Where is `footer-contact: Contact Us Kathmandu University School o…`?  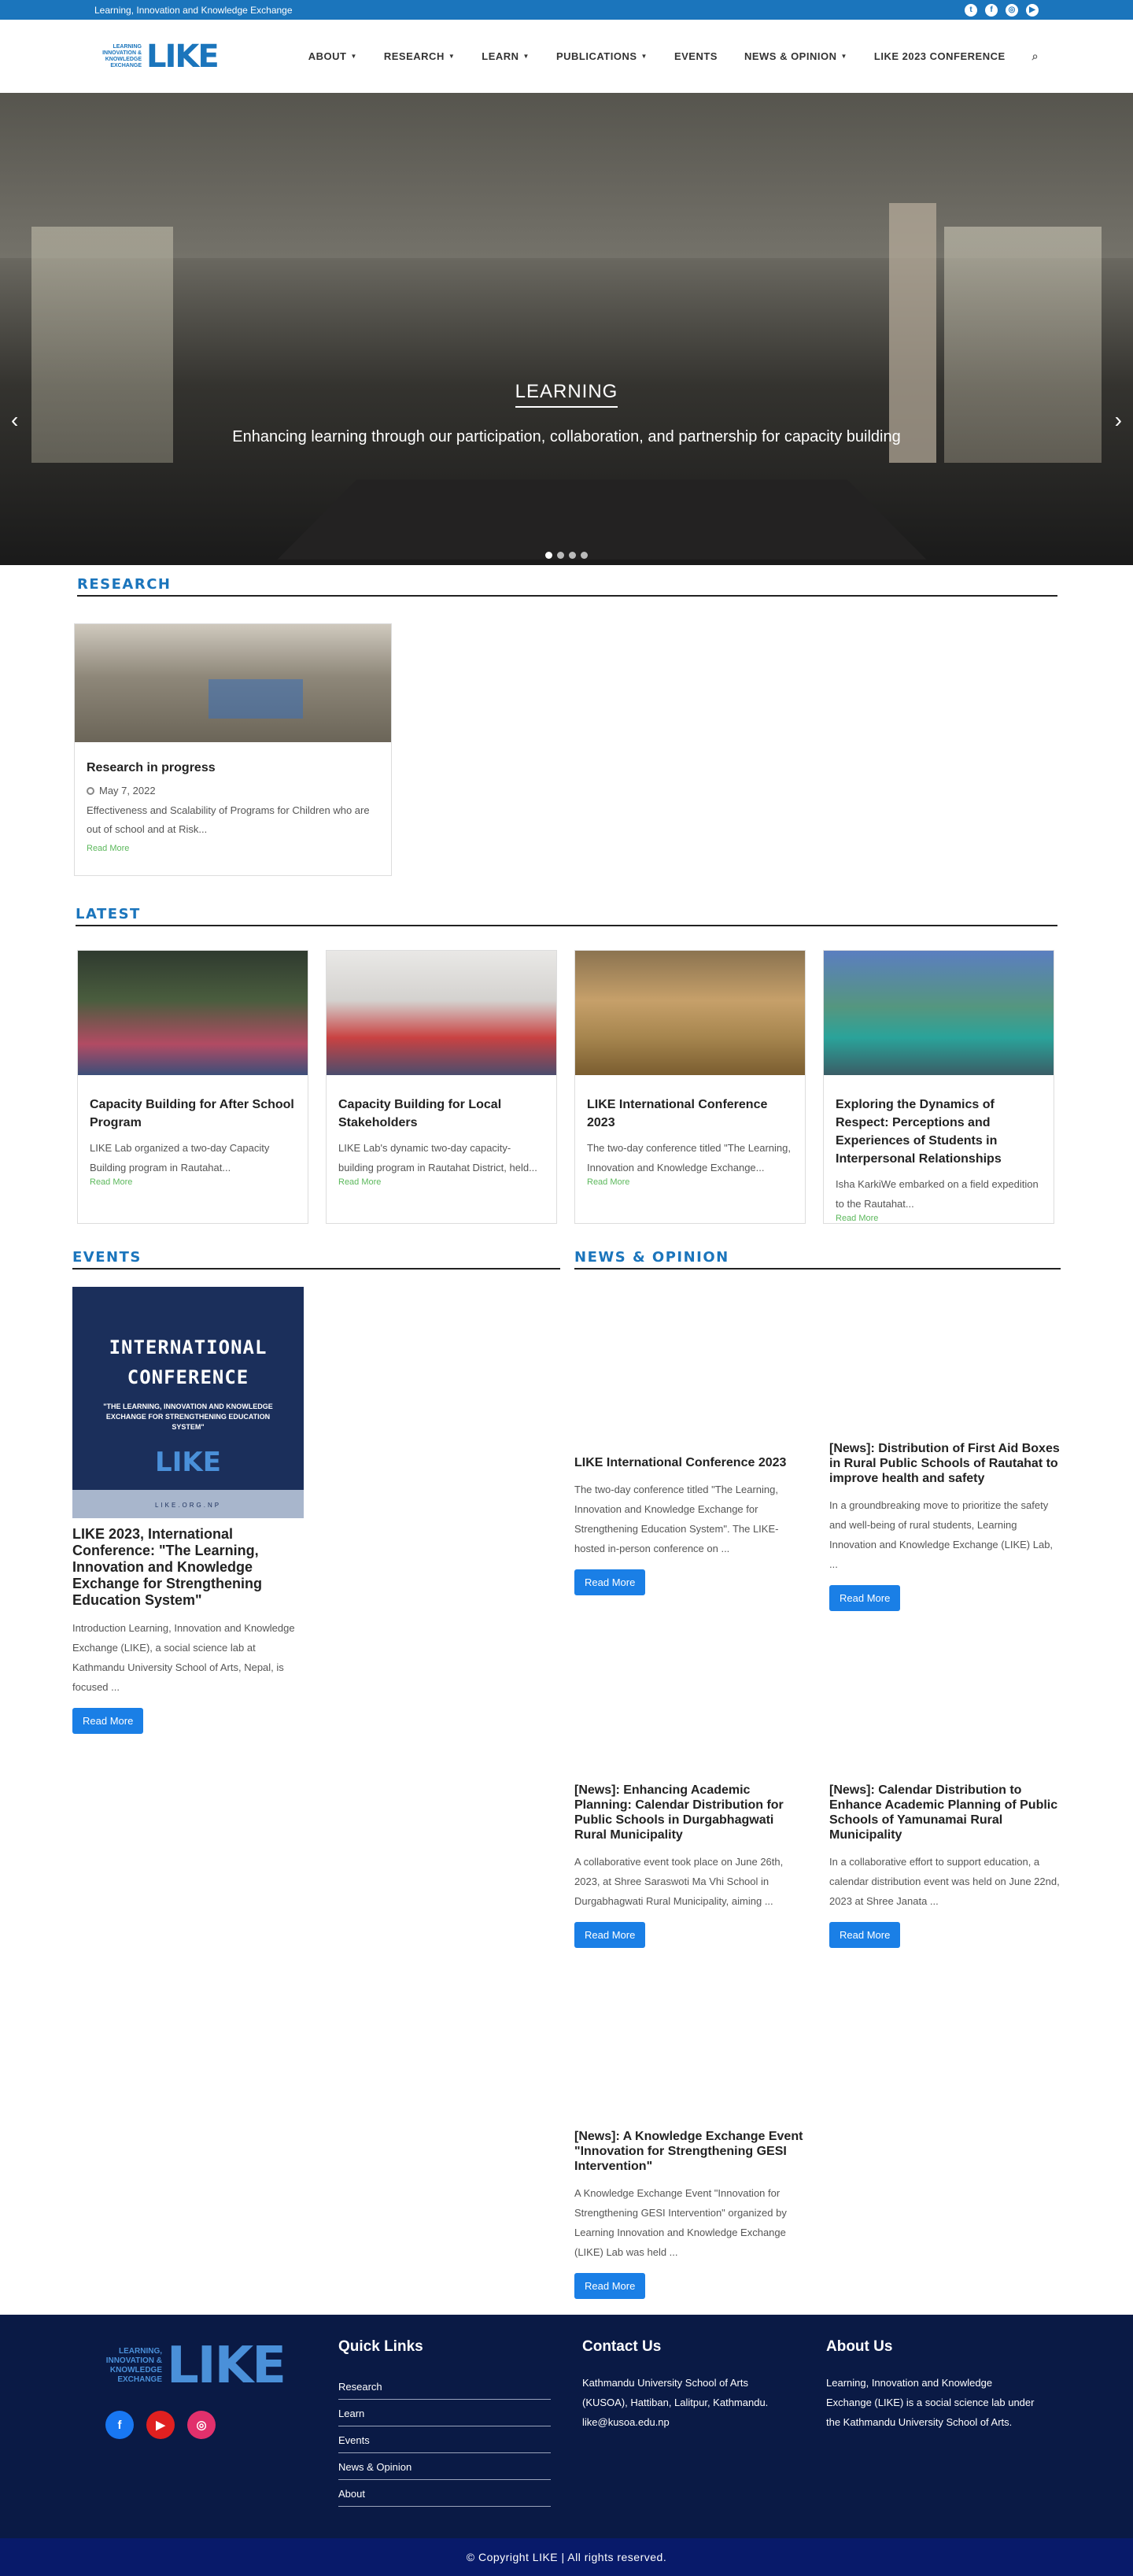 footer-contact: Contact Us Kathmandu University School o… is located at coordinates (688, 2422).